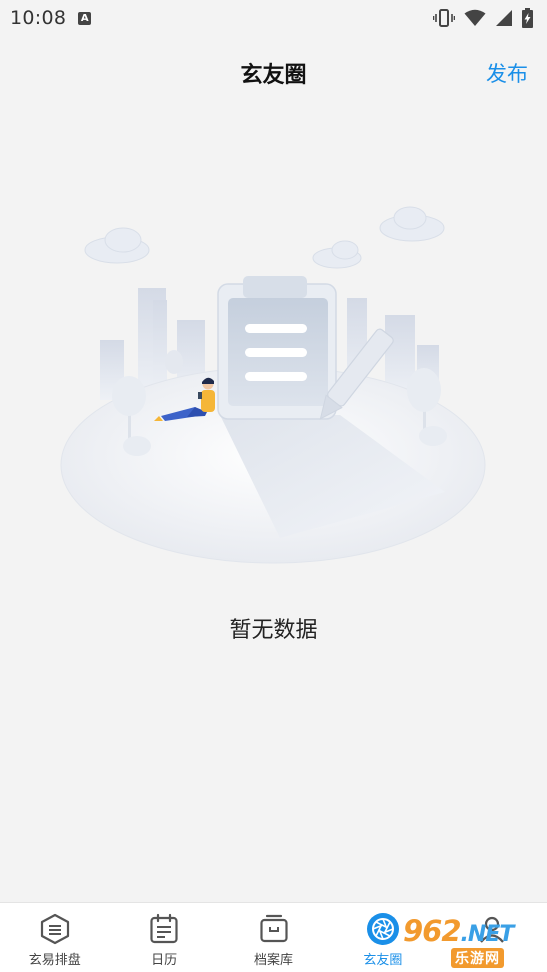 The height and width of the screenshot is (972, 547). Describe the element at coordinates (432, 931) in the screenshot. I see `watermark-site: 962` at that location.